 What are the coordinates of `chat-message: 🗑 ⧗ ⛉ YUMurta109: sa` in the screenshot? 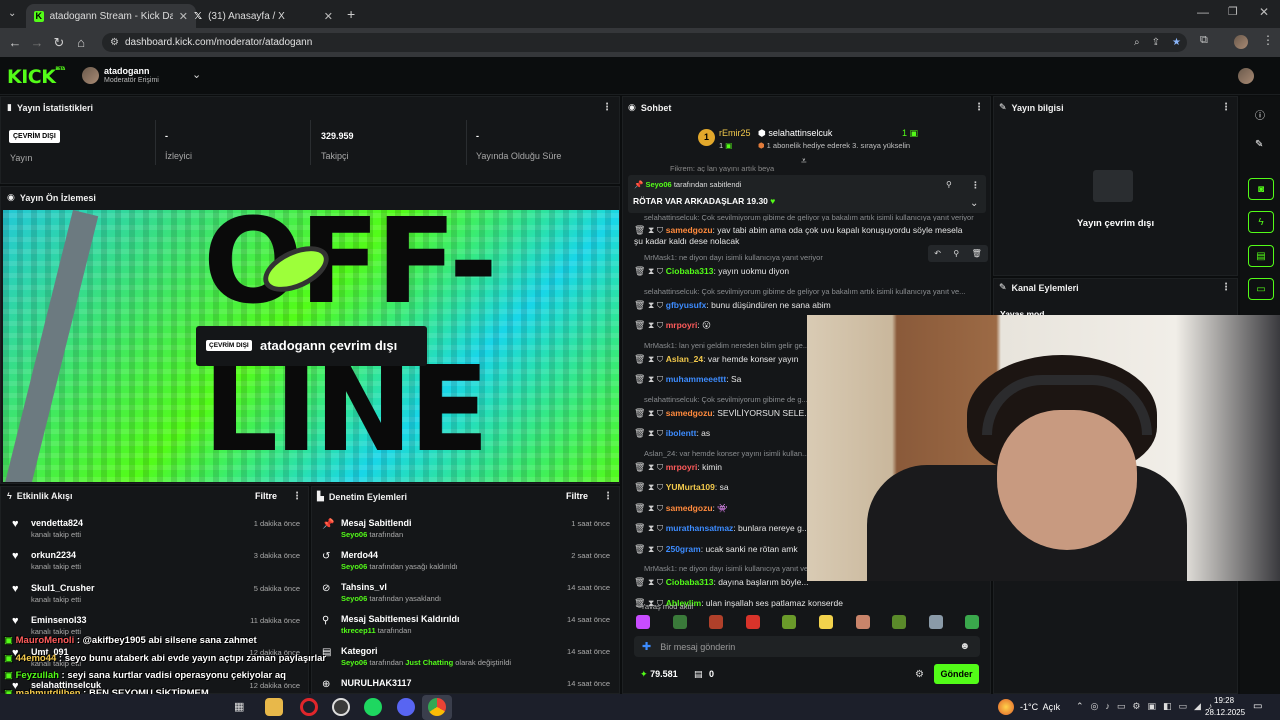 It's located at (681, 487).